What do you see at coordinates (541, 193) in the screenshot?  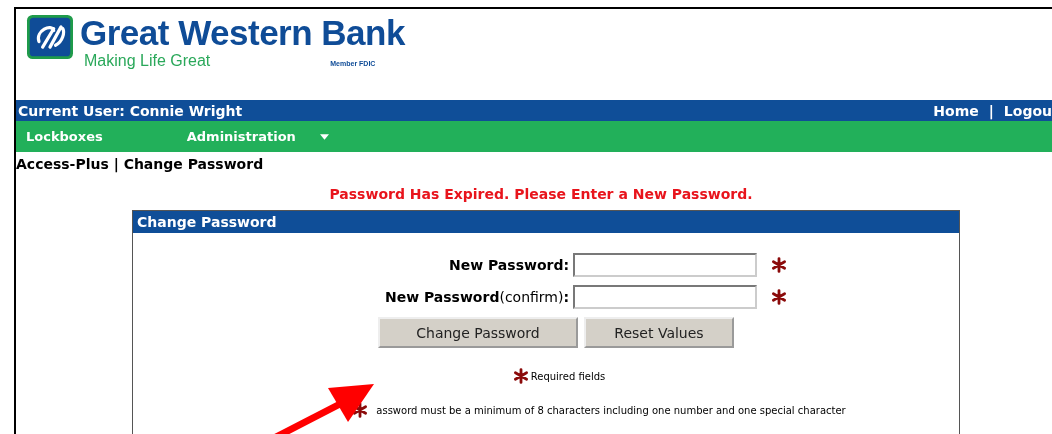 I see `alert-message: Password Has Expired. Please Enter a New Password.` at bounding box center [541, 193].